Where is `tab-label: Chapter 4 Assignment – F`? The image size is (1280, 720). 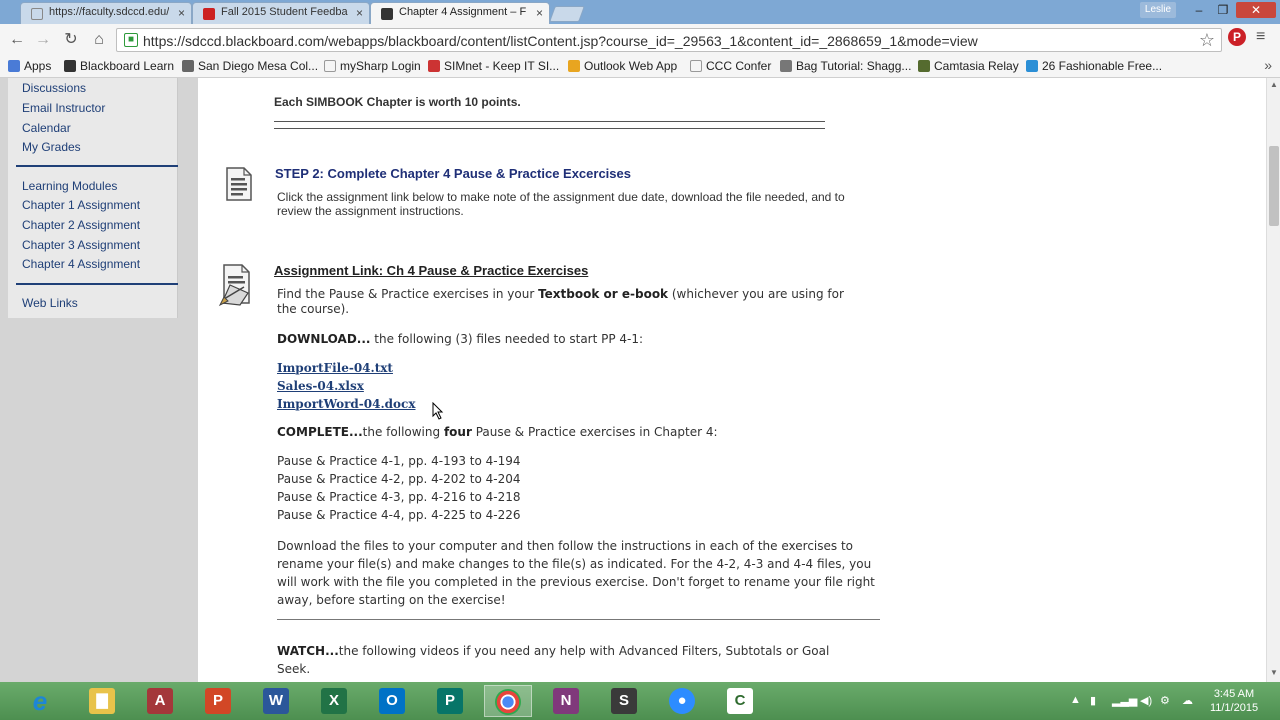
tab-label: Chapter 4 Assignment – F is located at coordinates (463, 12).